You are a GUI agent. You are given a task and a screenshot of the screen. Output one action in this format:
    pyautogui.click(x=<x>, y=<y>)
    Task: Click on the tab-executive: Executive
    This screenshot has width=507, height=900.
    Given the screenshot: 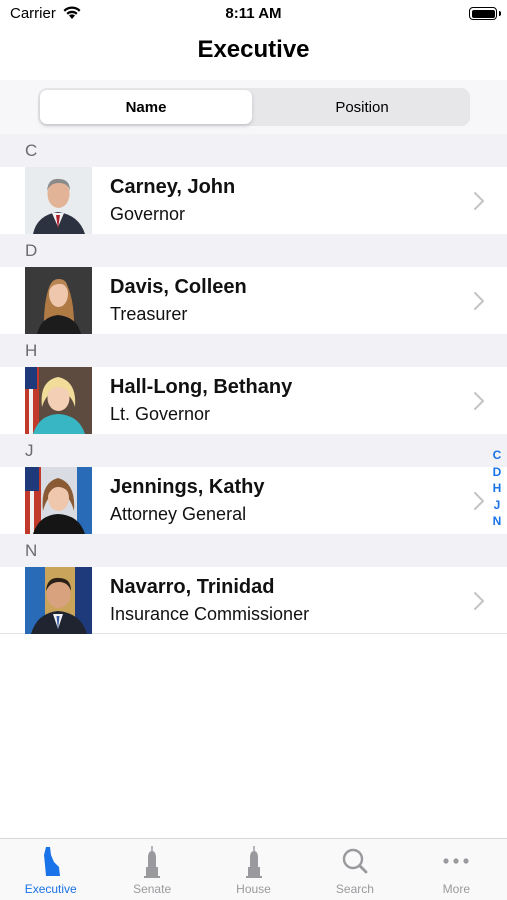 What is the action you would take?
    pyautogui.click(x=50, y=869)
    